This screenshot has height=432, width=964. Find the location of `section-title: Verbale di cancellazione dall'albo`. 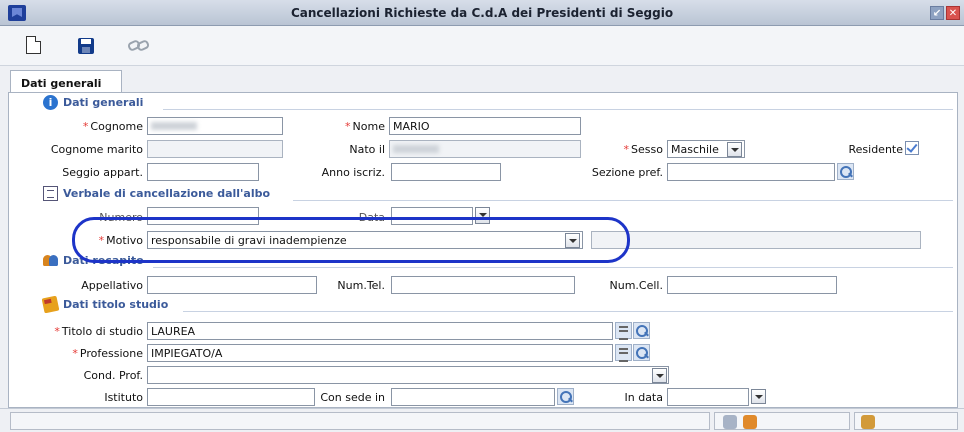

section-title: Verbale di cancellazione dall'albo is located at coordinates (167, 193).